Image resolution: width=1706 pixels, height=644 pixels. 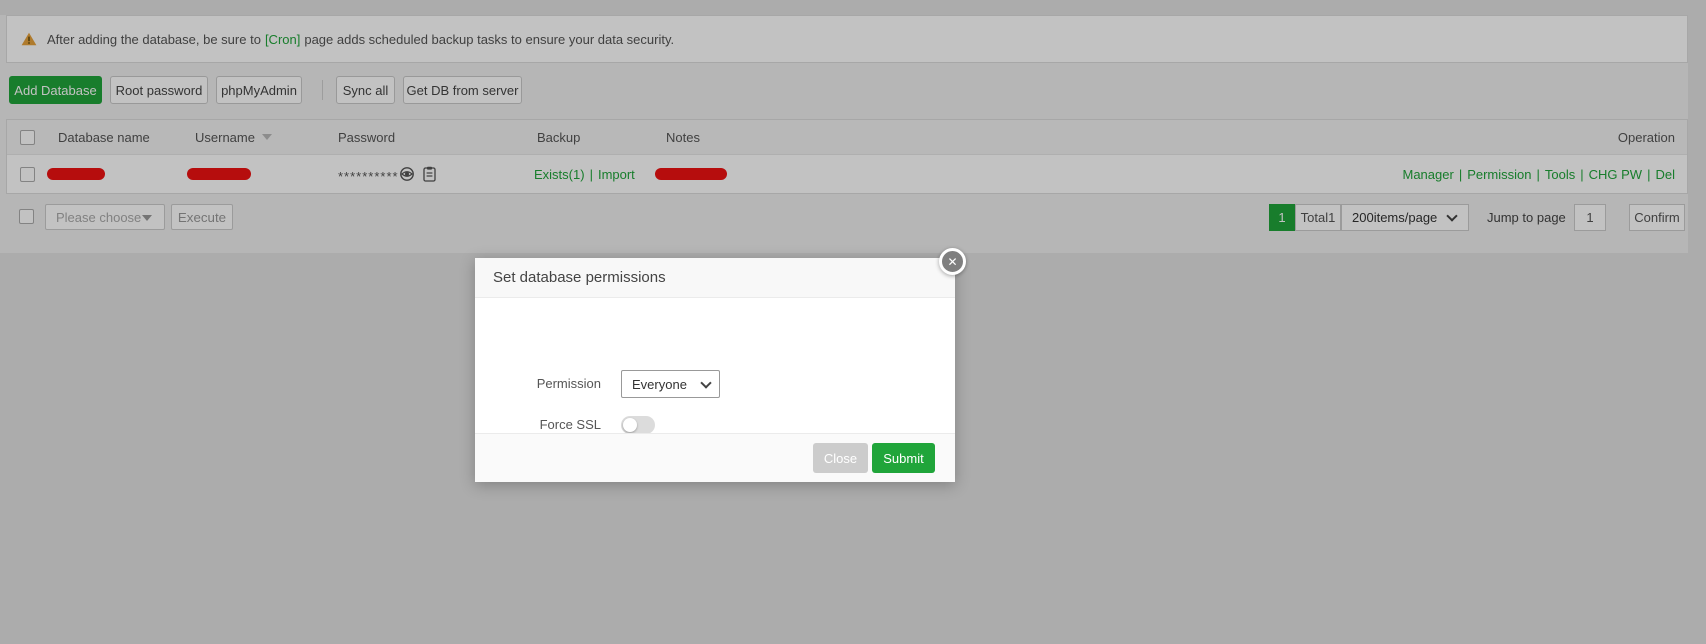 I want to click on permission-label: Permission, so click(x=568, y=383).